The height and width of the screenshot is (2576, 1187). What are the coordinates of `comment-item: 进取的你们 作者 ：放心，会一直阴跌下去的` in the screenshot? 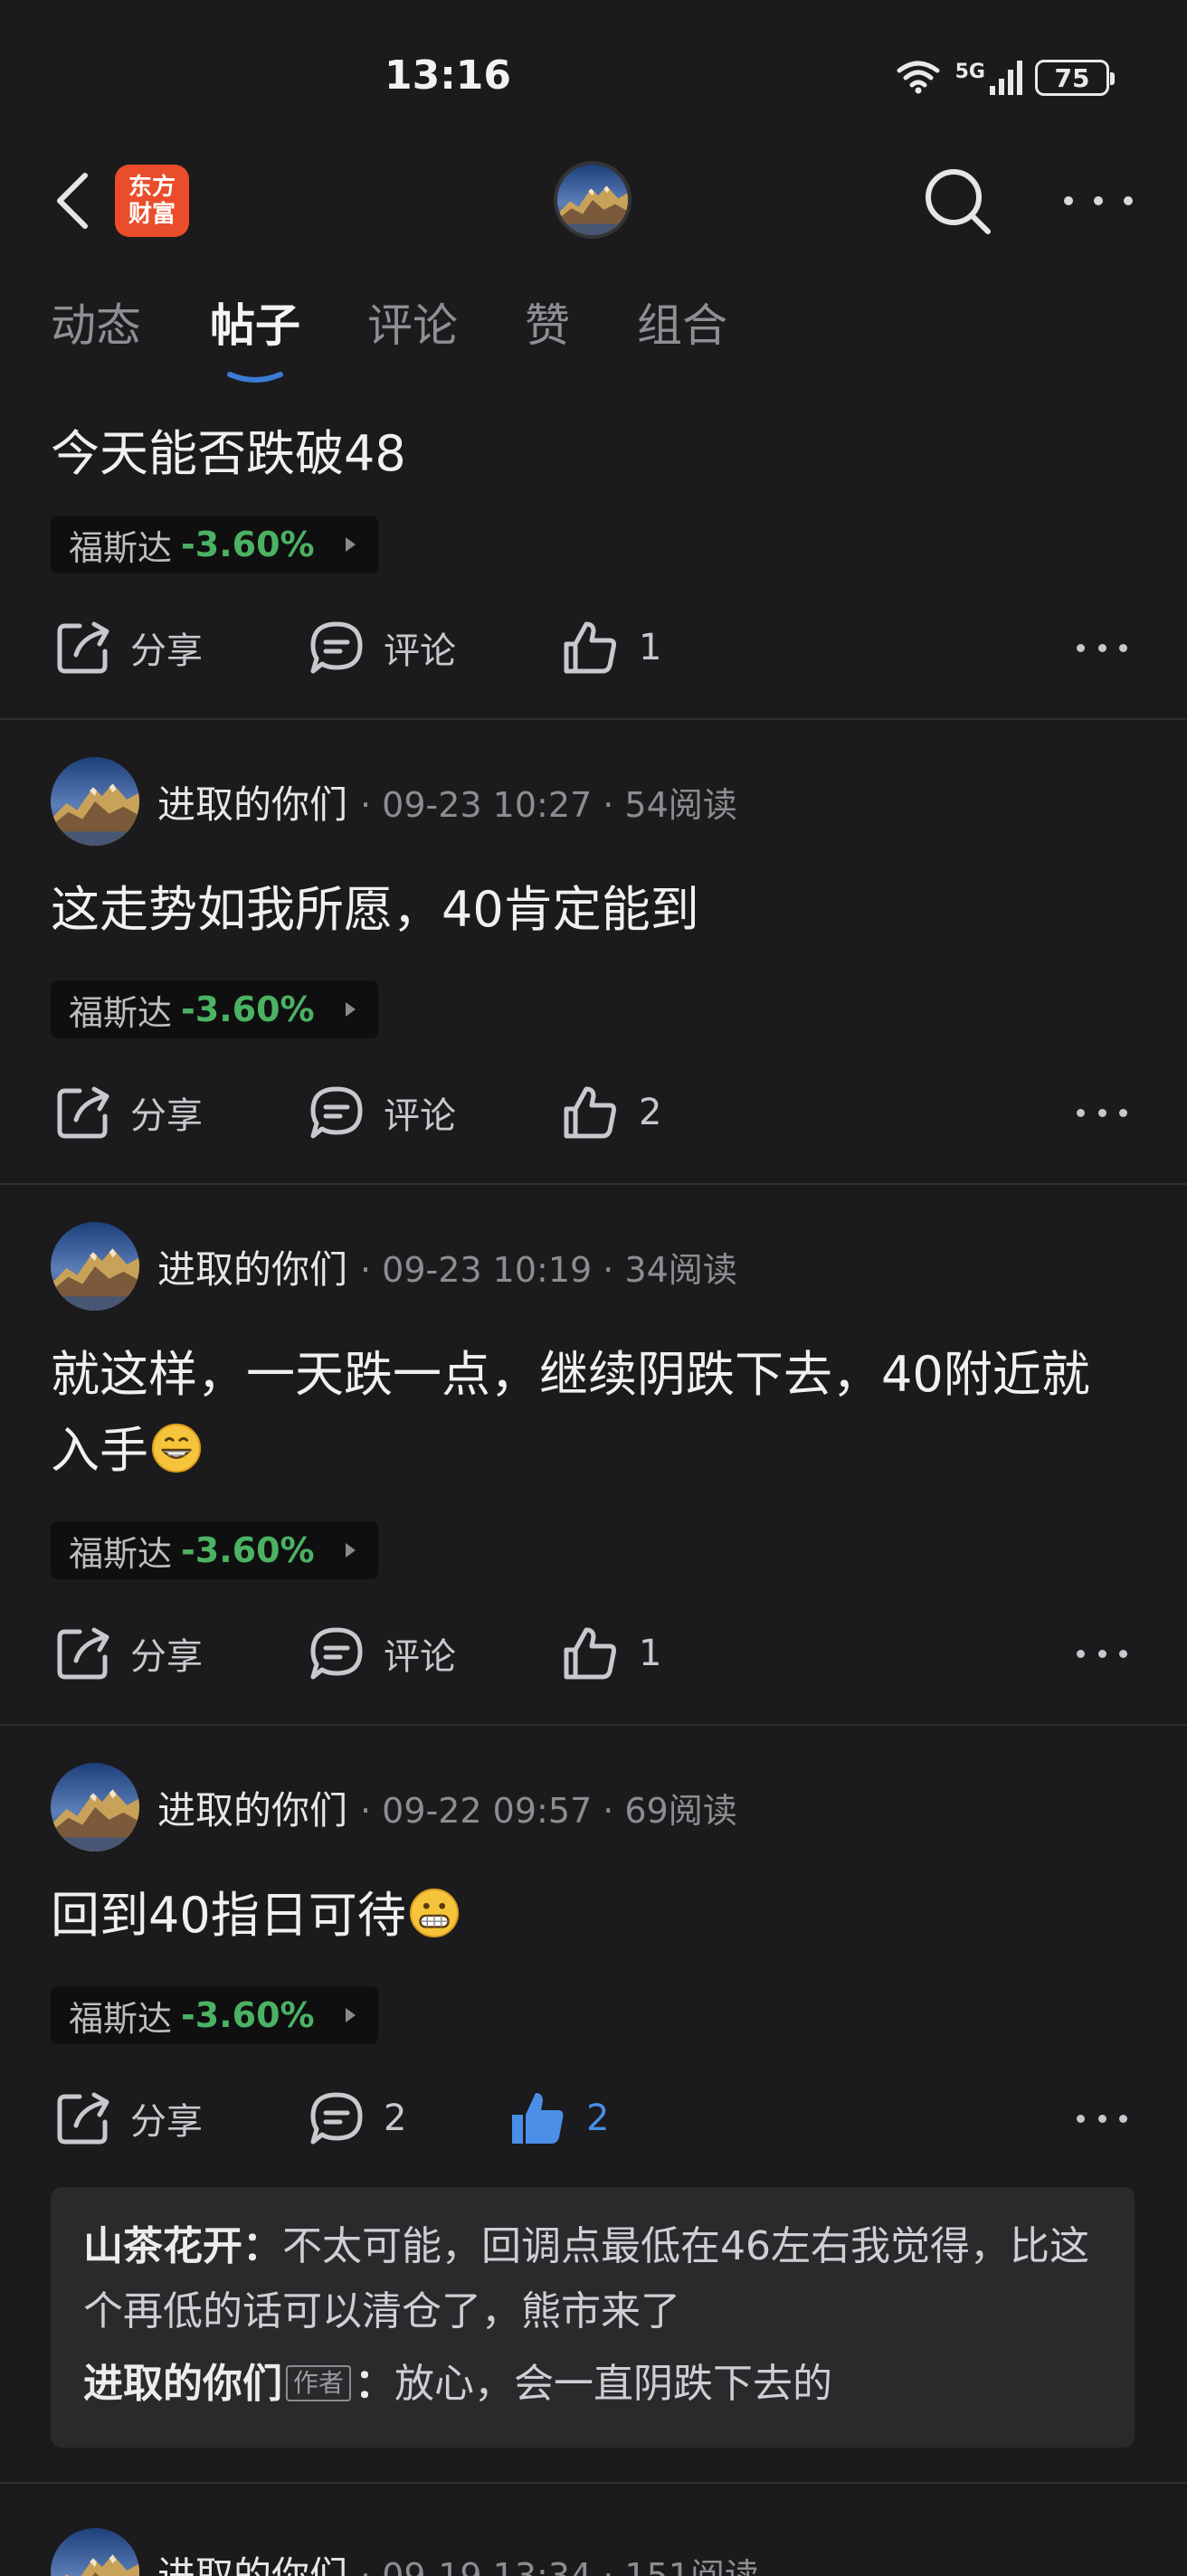 It's located at (592, 2384).